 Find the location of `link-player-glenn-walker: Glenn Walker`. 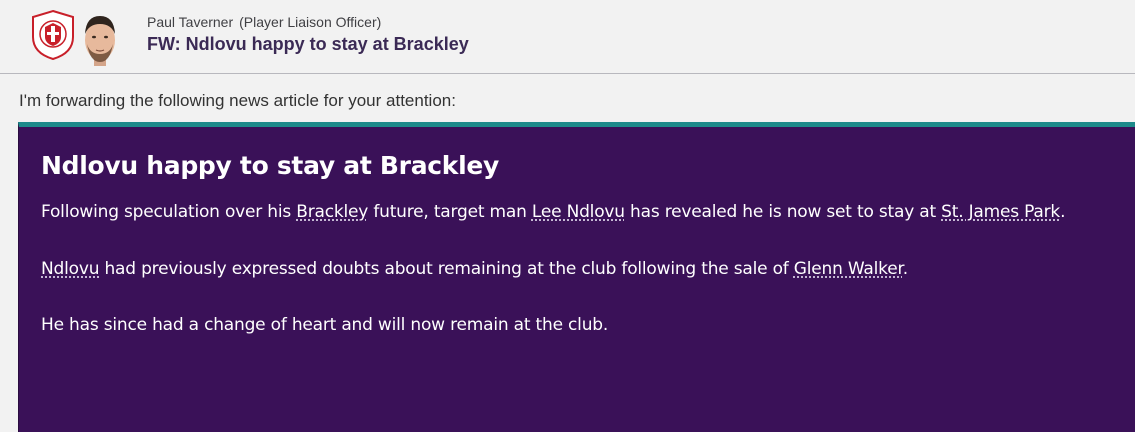

link-player-glenn-walker: Glenn Walker is located at coordinates (848, 269).